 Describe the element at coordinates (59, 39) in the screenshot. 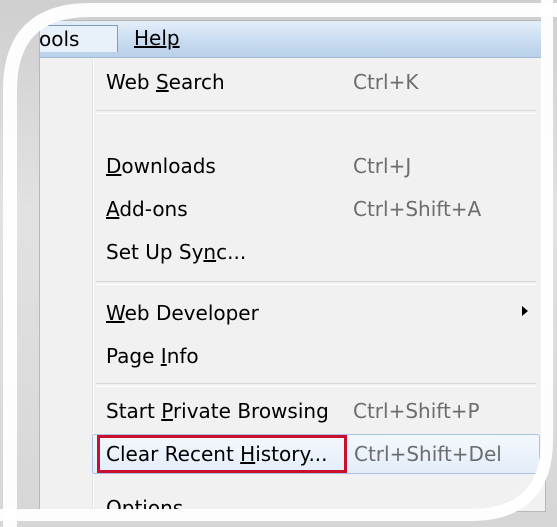

I see `menu-tools-label: ools` at that location.